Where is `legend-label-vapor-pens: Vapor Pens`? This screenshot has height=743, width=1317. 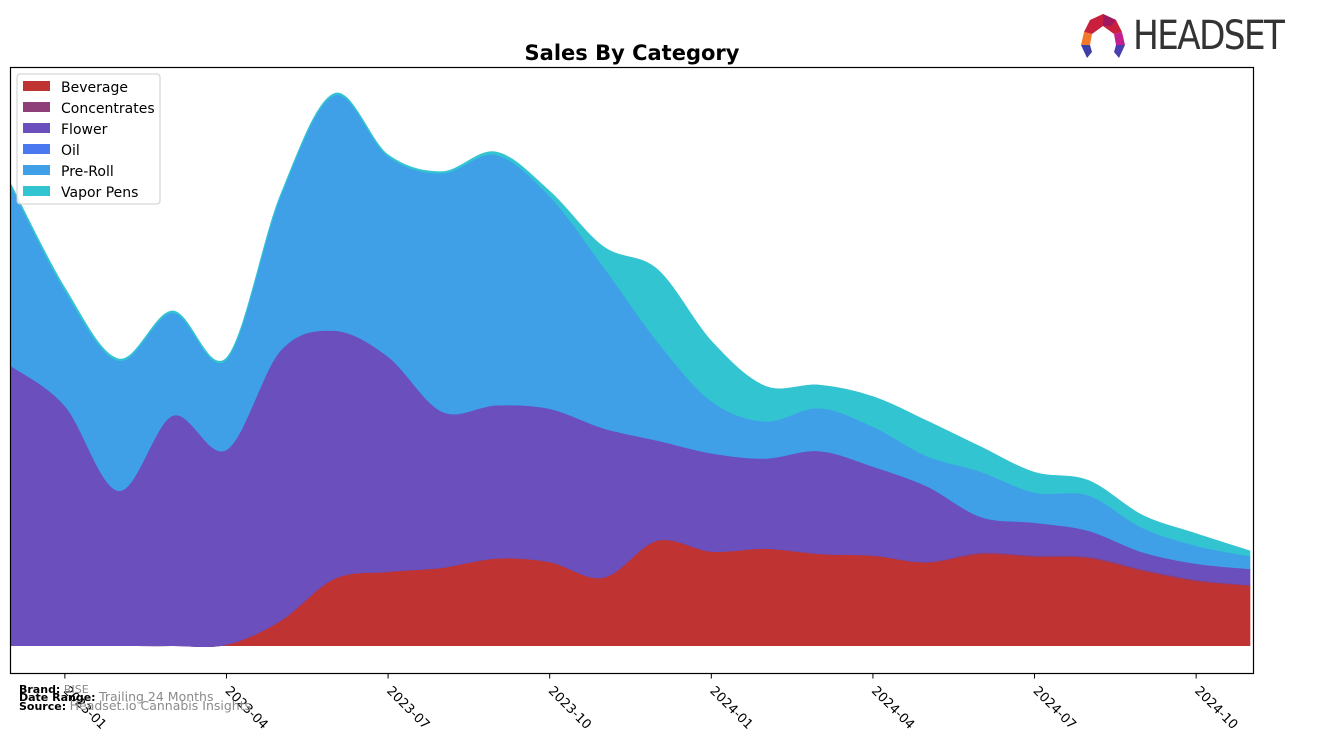 legend-label-vapor-pens: Vapor Pens is located at coordinates (99, 193).